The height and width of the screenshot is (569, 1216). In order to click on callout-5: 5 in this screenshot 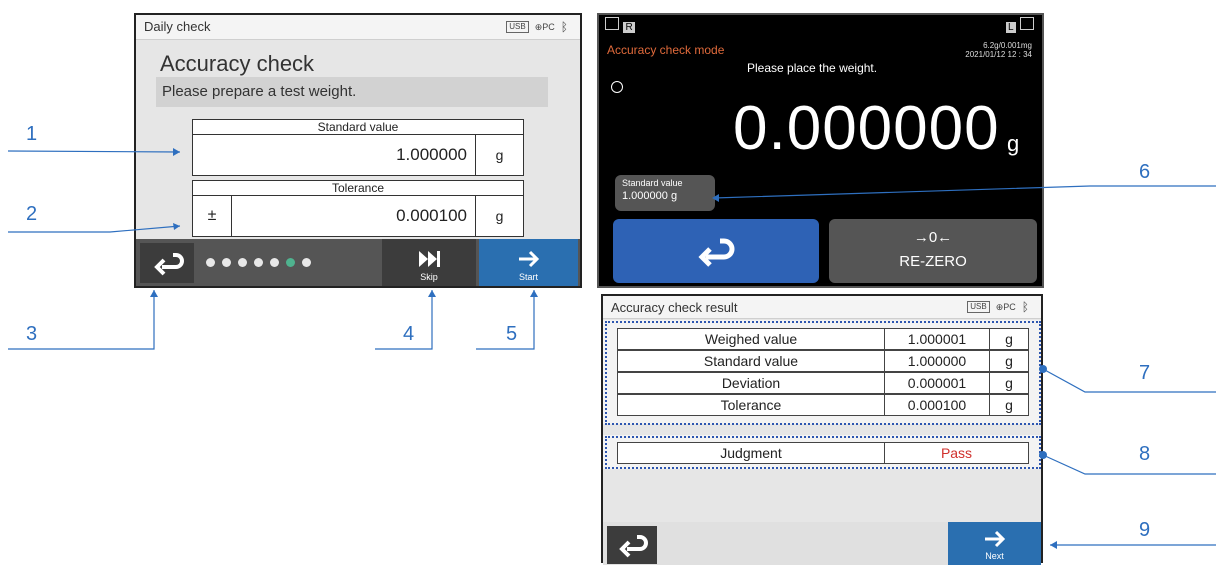, I will do `click(512, 334)`.